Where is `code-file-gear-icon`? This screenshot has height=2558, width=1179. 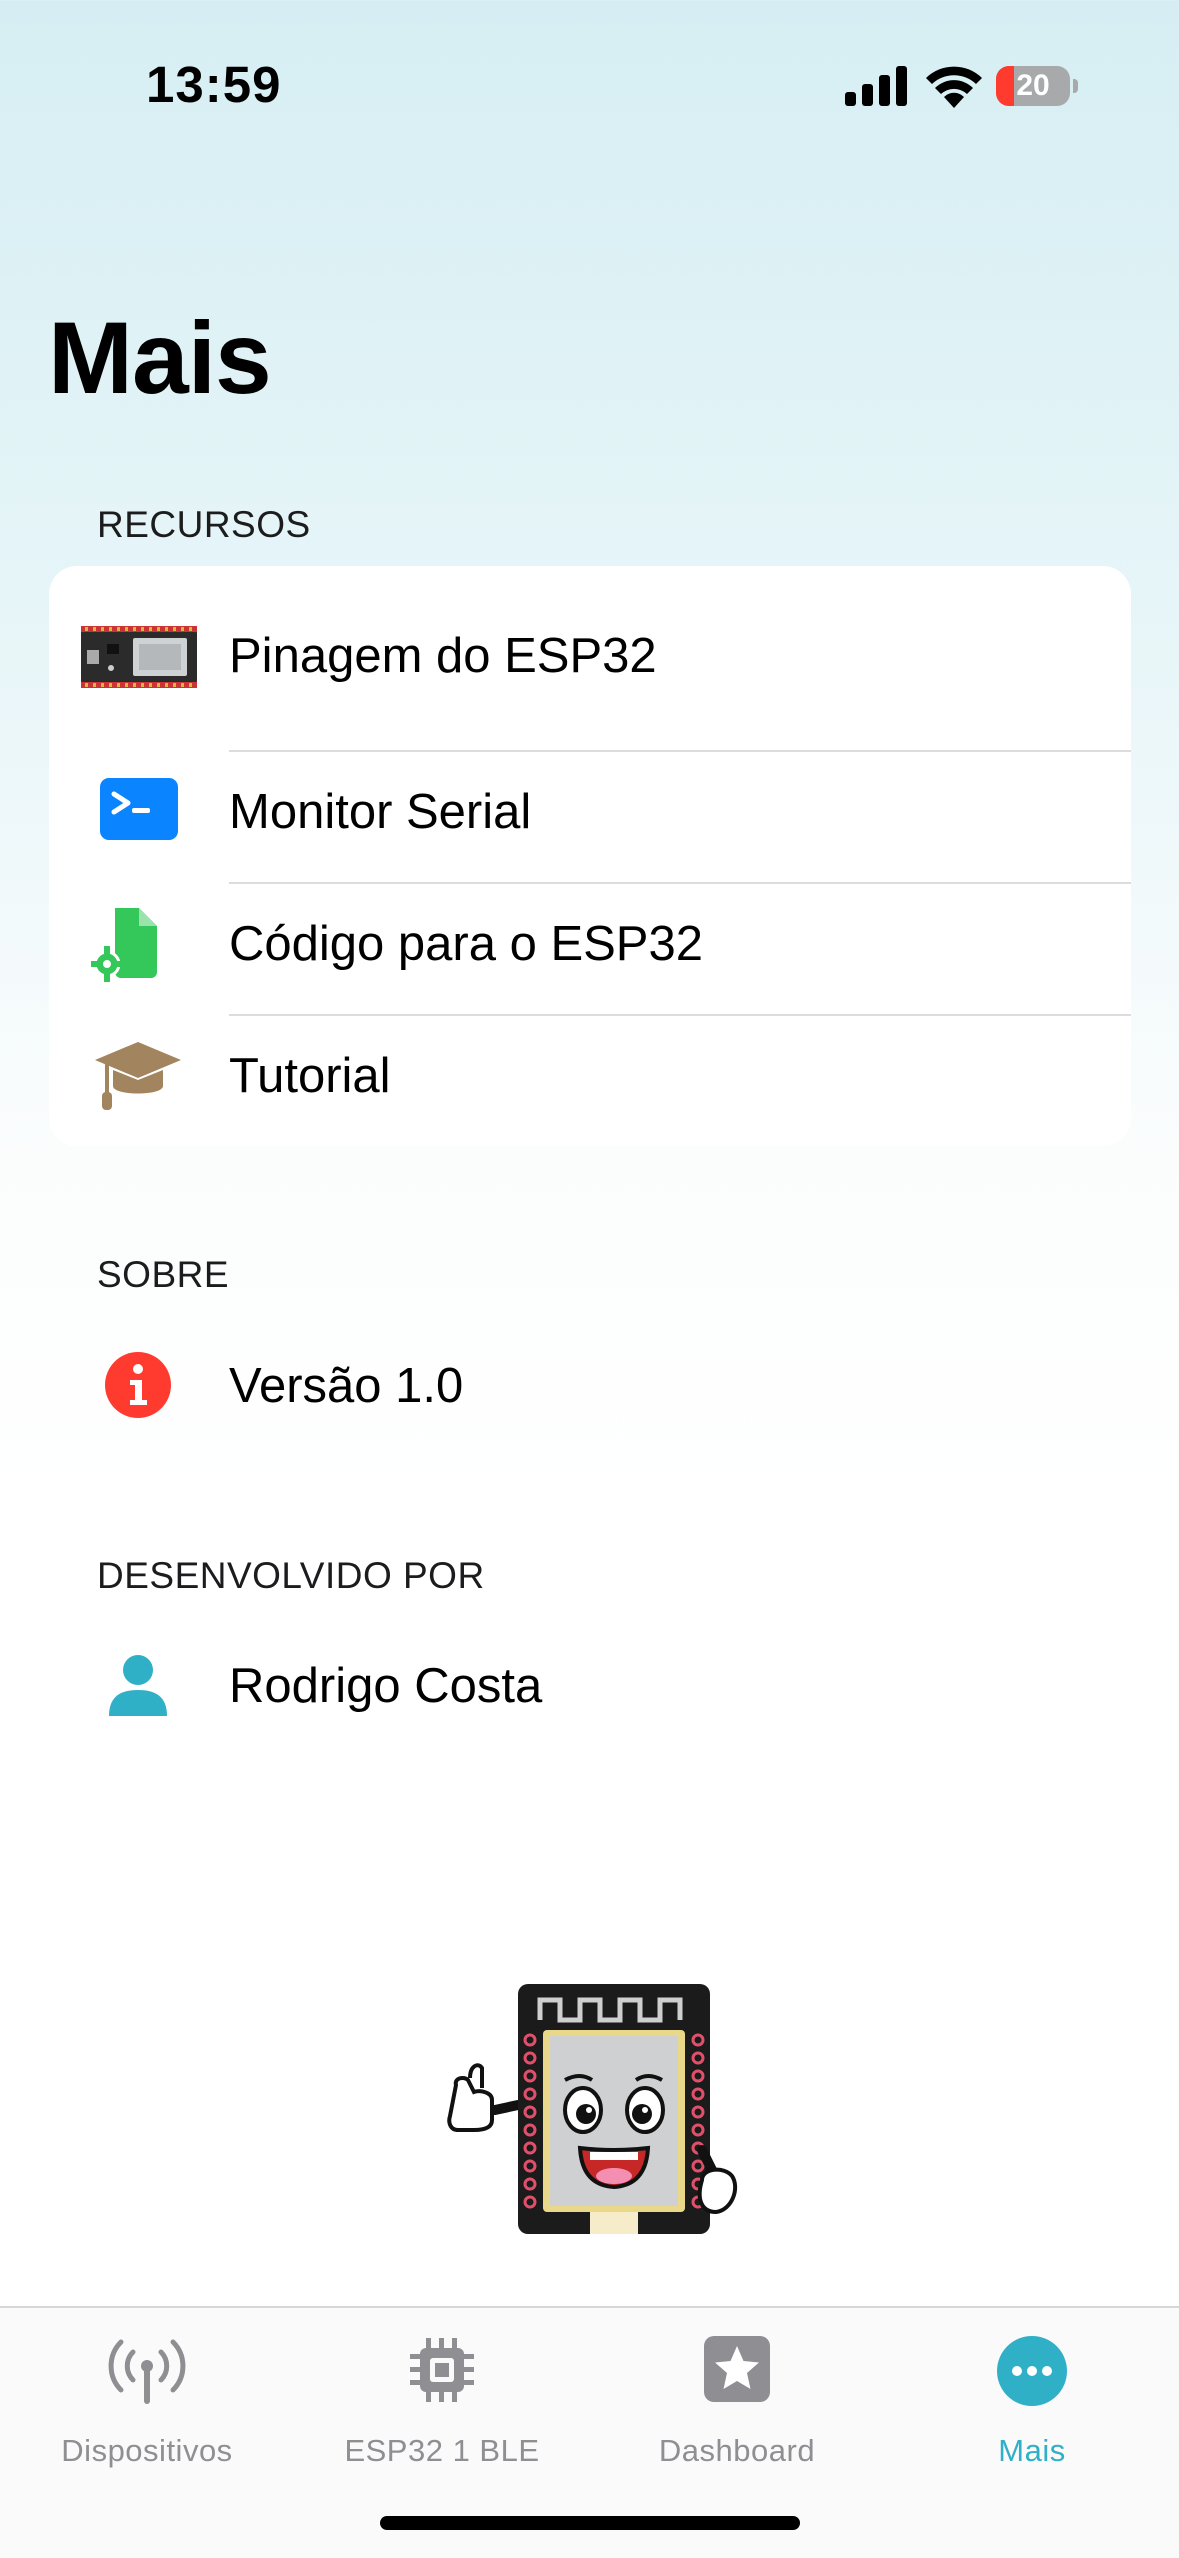
code-file-gear-icon is located at coordinates (124, 945).